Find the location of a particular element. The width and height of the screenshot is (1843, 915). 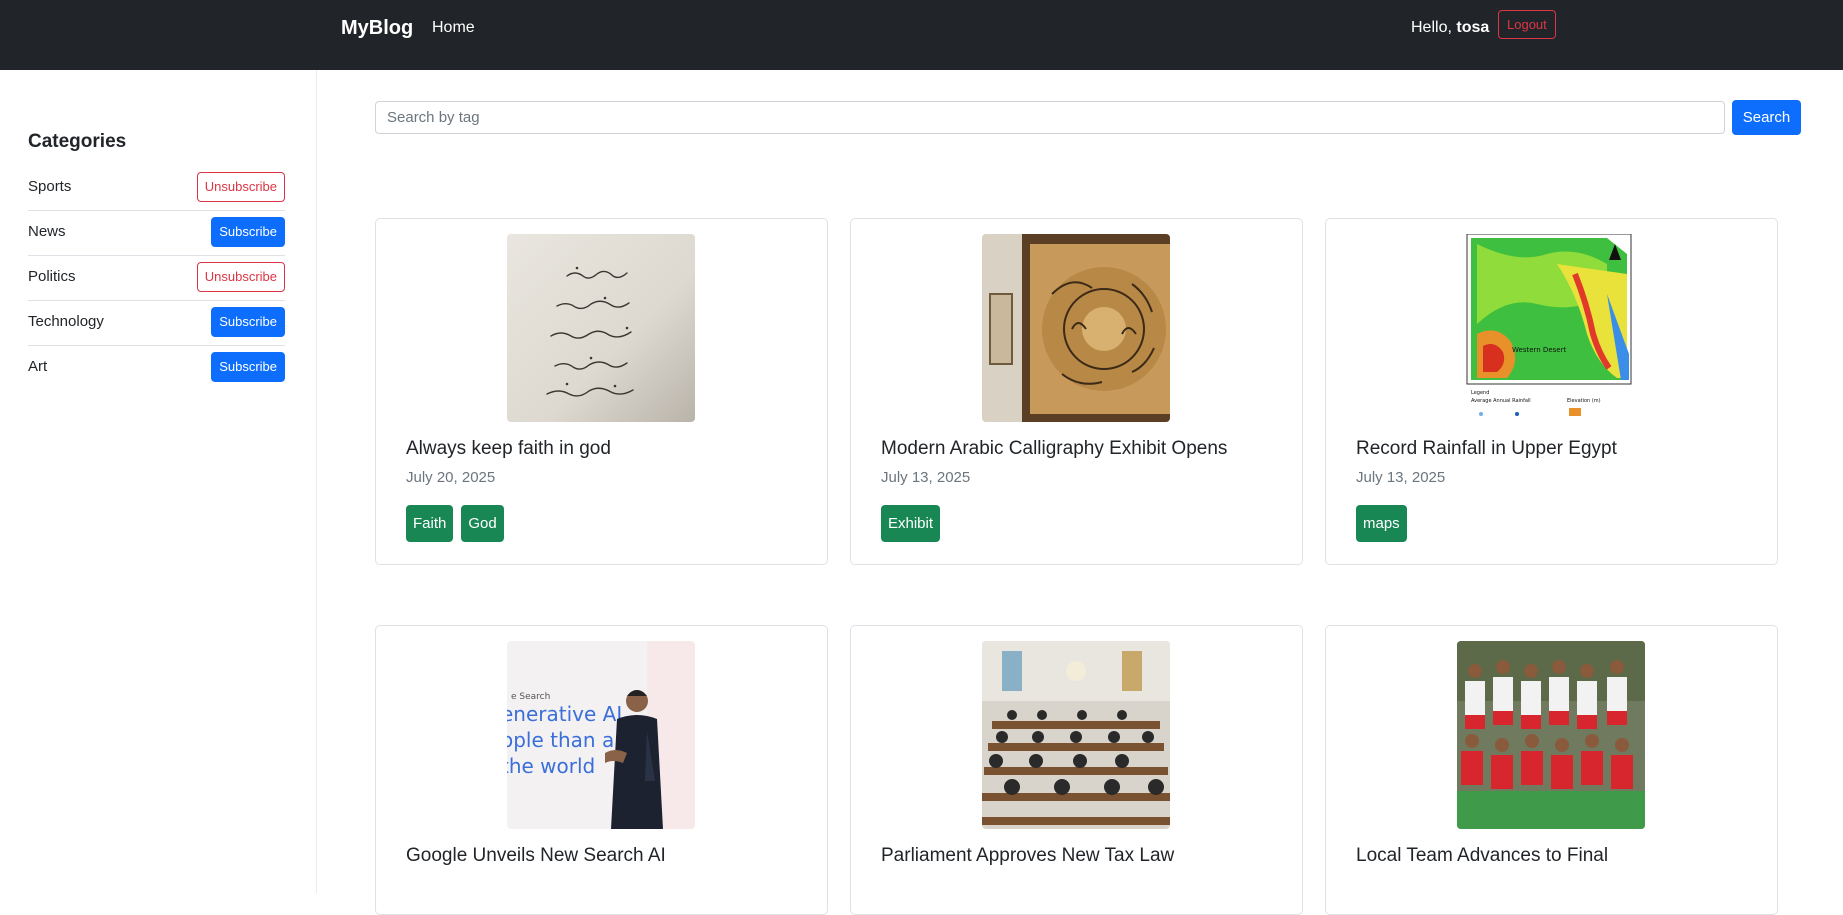

post-date: July 20, 2025 is located at coordinates (451, 477).